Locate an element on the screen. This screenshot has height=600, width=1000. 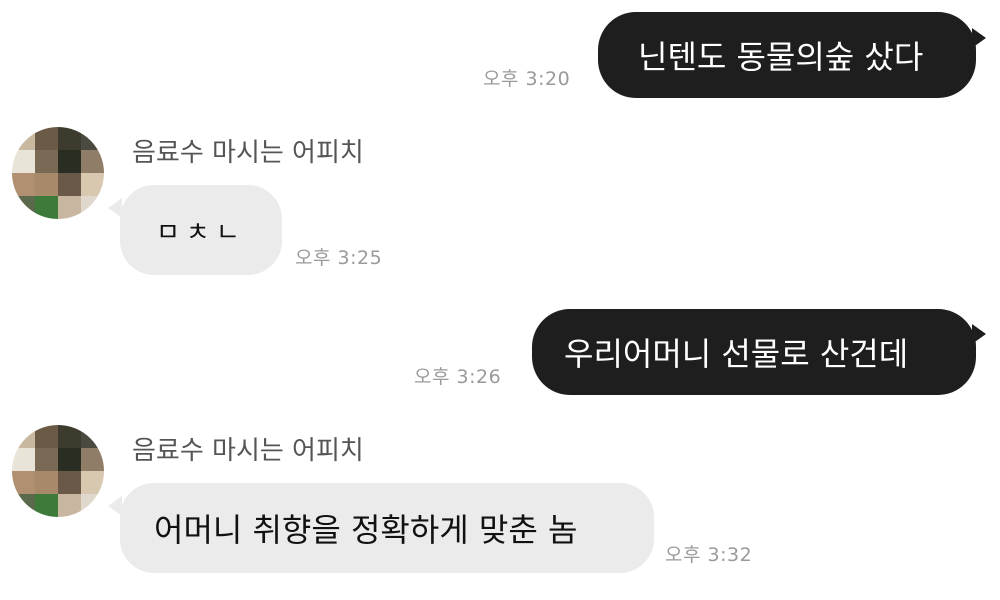
message-time: 오후 3:25 is located at coordinates (339, 258).